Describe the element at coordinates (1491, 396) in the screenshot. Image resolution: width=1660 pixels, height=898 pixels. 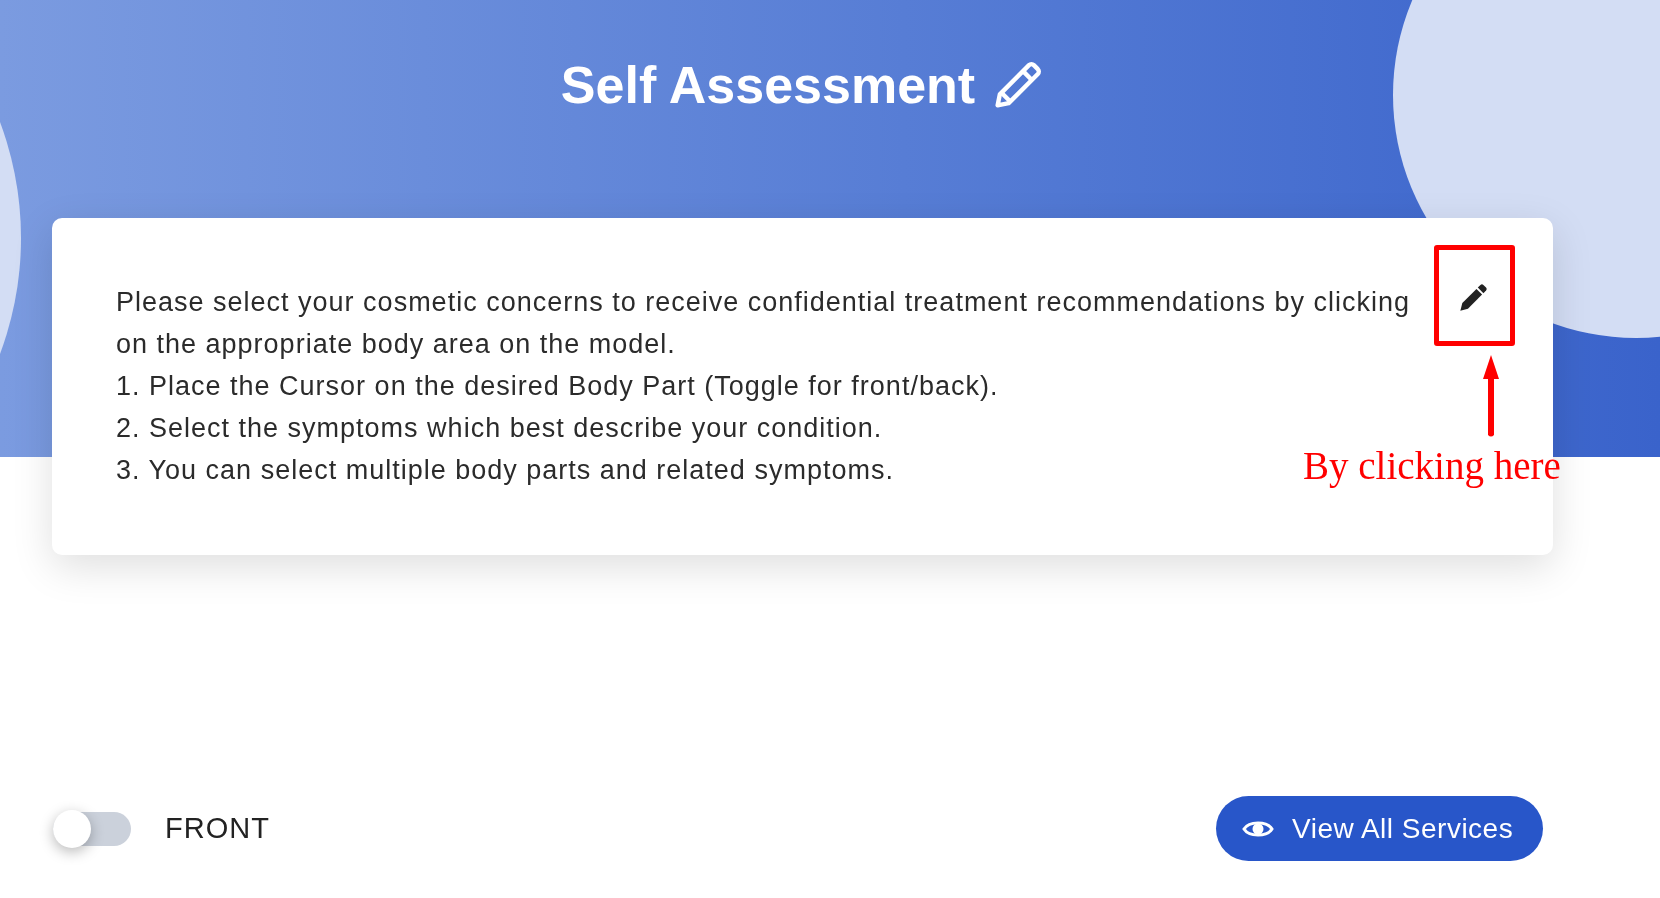
I see `arrow-icon` at that location.